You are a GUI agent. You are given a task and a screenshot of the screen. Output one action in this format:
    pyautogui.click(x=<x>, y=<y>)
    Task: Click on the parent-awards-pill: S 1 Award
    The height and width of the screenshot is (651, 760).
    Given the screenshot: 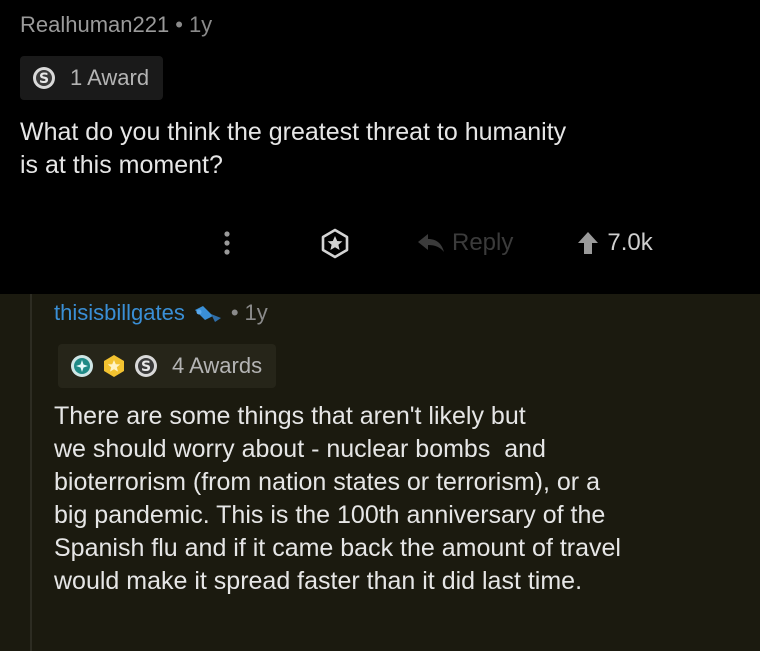 What is the action you would take?
    pyautogui.click(x=92, y=78)
    